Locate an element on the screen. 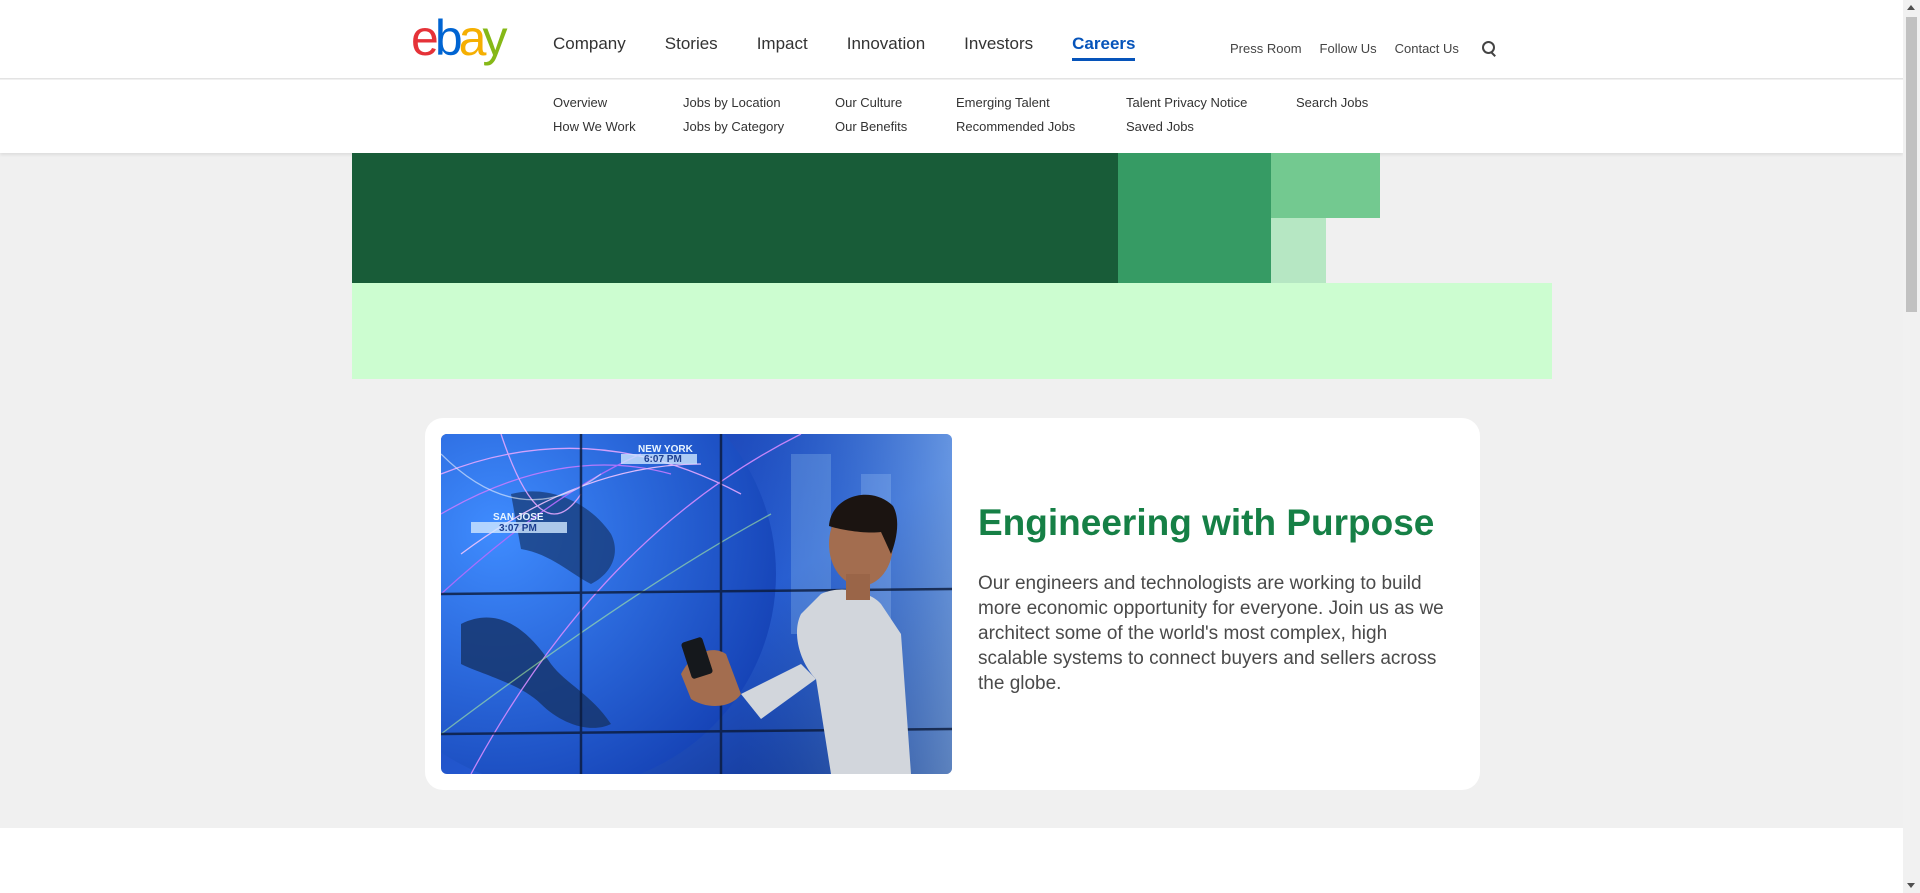  utility-nav: Press Room Follow Us Contact Us is located at coordinates (1363, 48).